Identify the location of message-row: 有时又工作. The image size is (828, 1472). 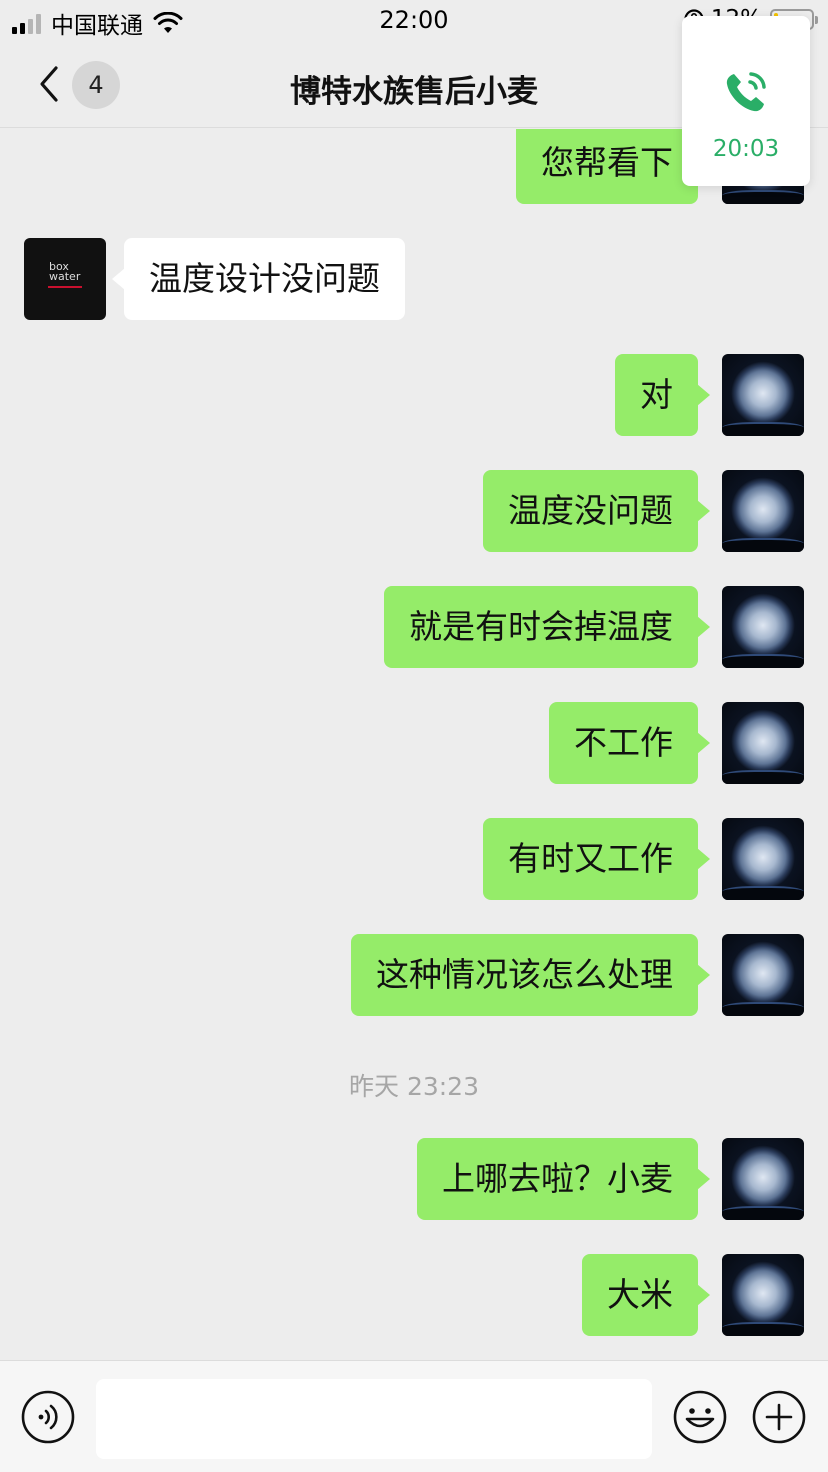
(414, 859).